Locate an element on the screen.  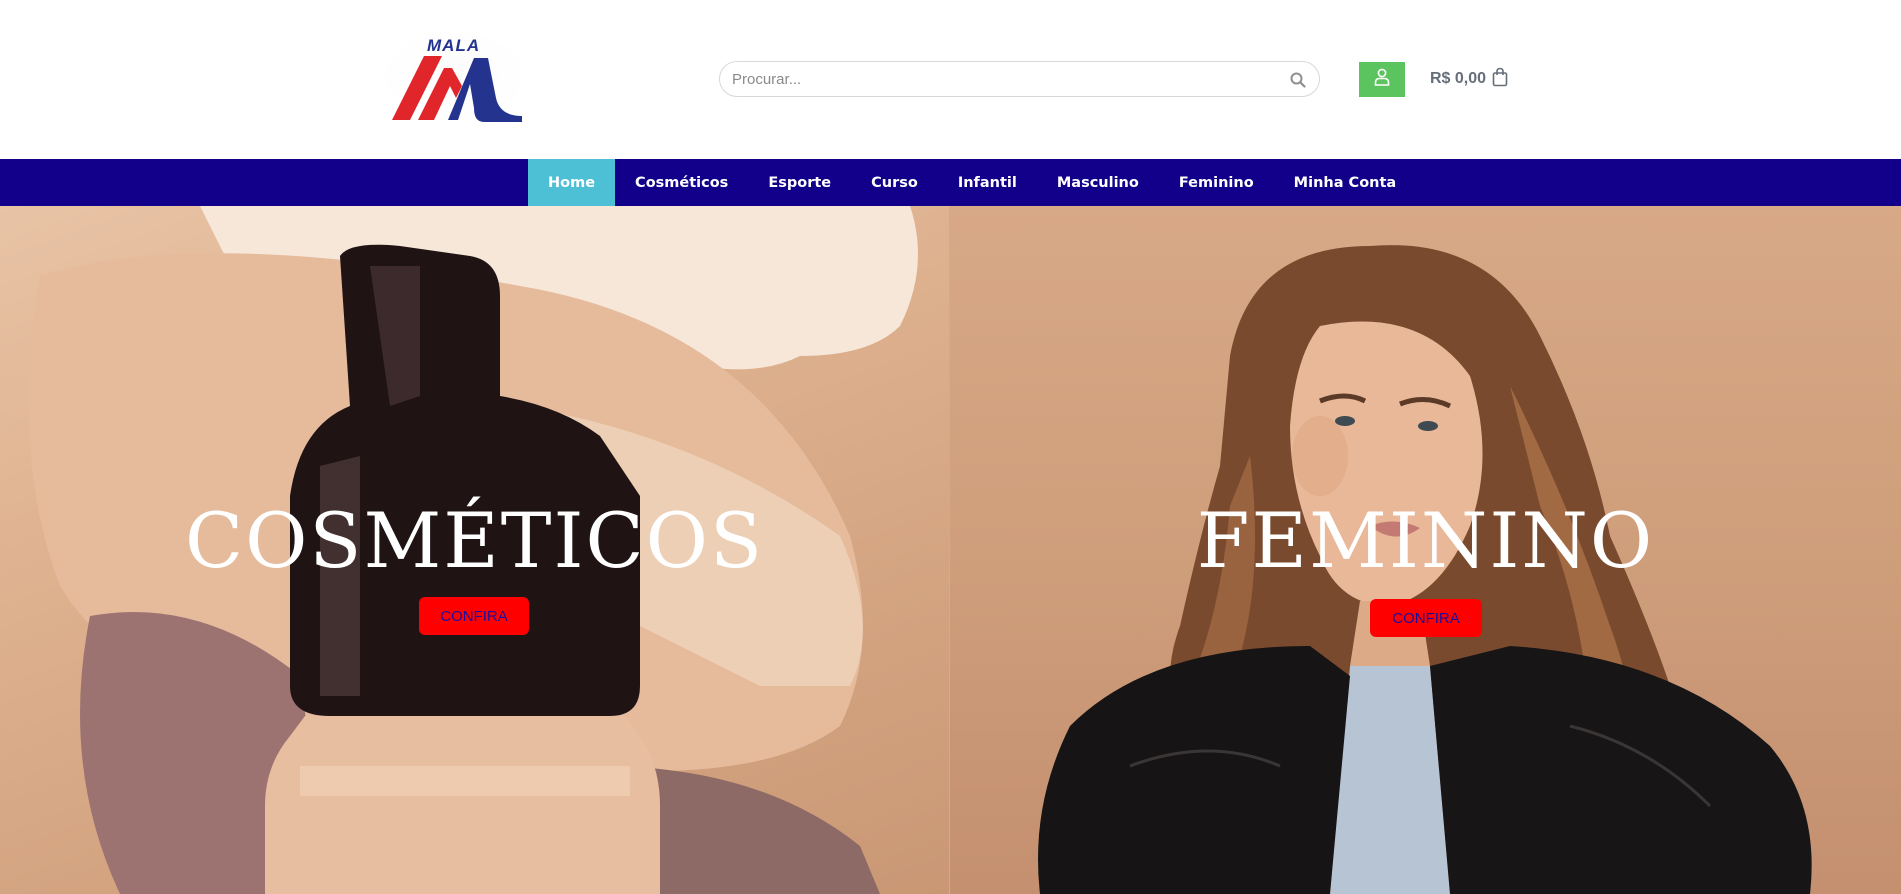
confira-button-cosmeticos: CONFIRA is located at coordinates (474, 616).